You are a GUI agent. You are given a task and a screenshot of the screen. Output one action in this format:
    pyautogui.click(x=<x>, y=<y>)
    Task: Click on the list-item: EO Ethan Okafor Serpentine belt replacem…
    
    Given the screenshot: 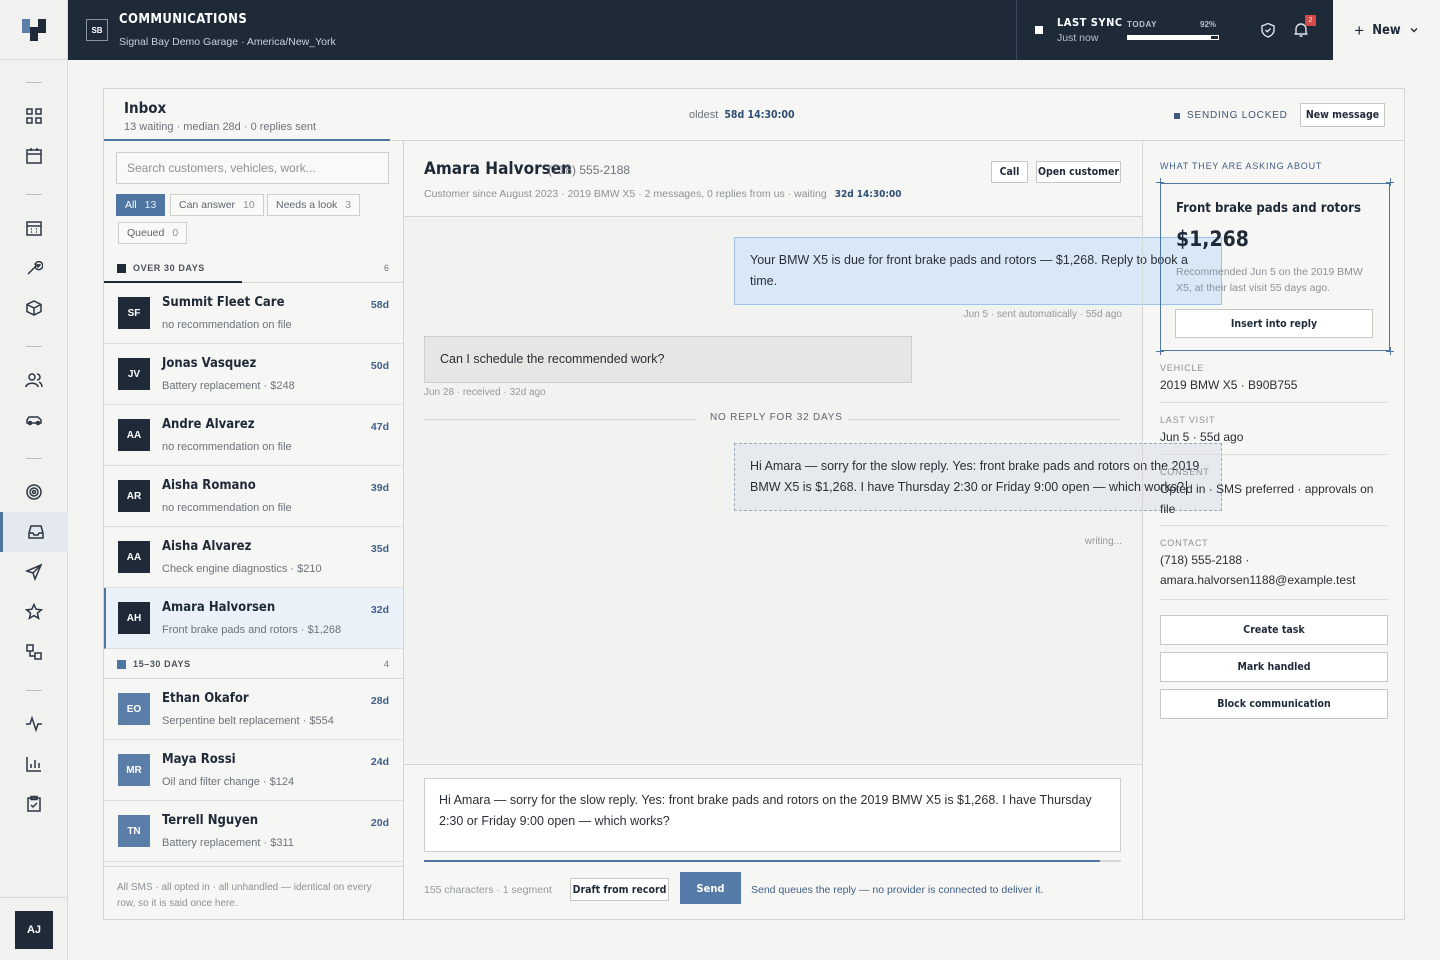 What is the action you would take?
    pyautogui.click(x=253, y=709)
    